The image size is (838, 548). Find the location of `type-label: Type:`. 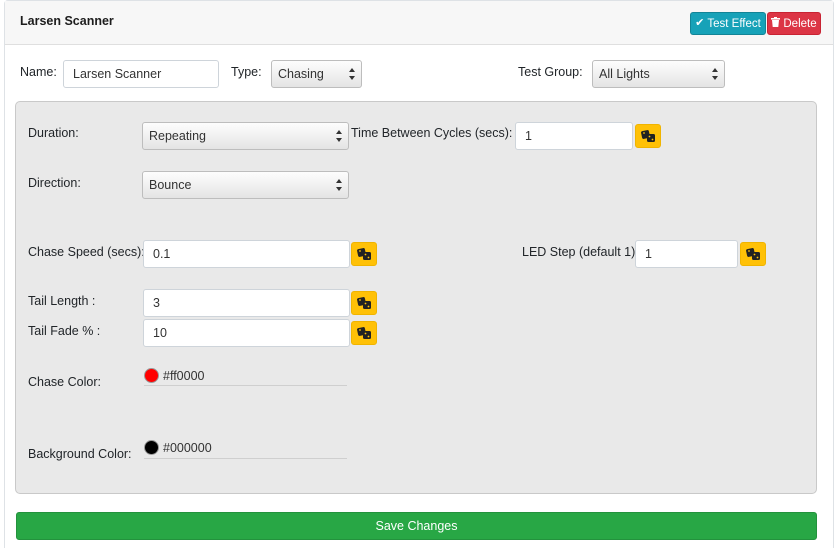

type-label: Type: is located at coordinates (246, 72).